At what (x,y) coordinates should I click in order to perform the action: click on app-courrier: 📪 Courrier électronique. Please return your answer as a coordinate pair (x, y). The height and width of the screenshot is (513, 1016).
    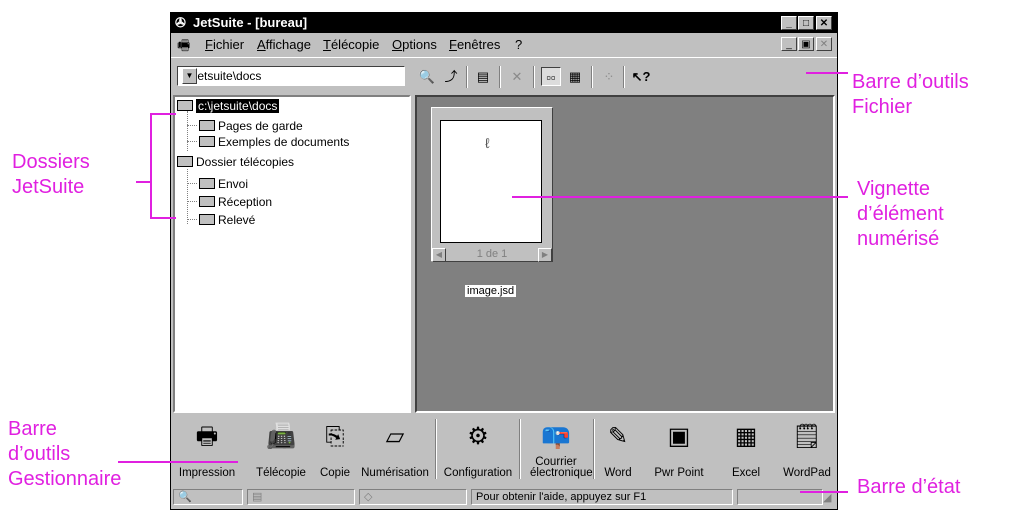
    Looking at the image, I should click on (557, 448).